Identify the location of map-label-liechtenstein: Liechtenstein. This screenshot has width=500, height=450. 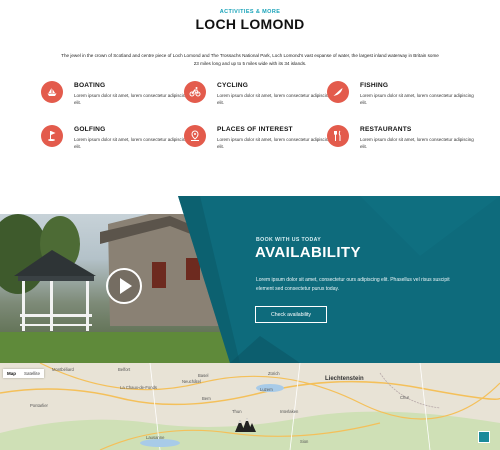
(344, 379).